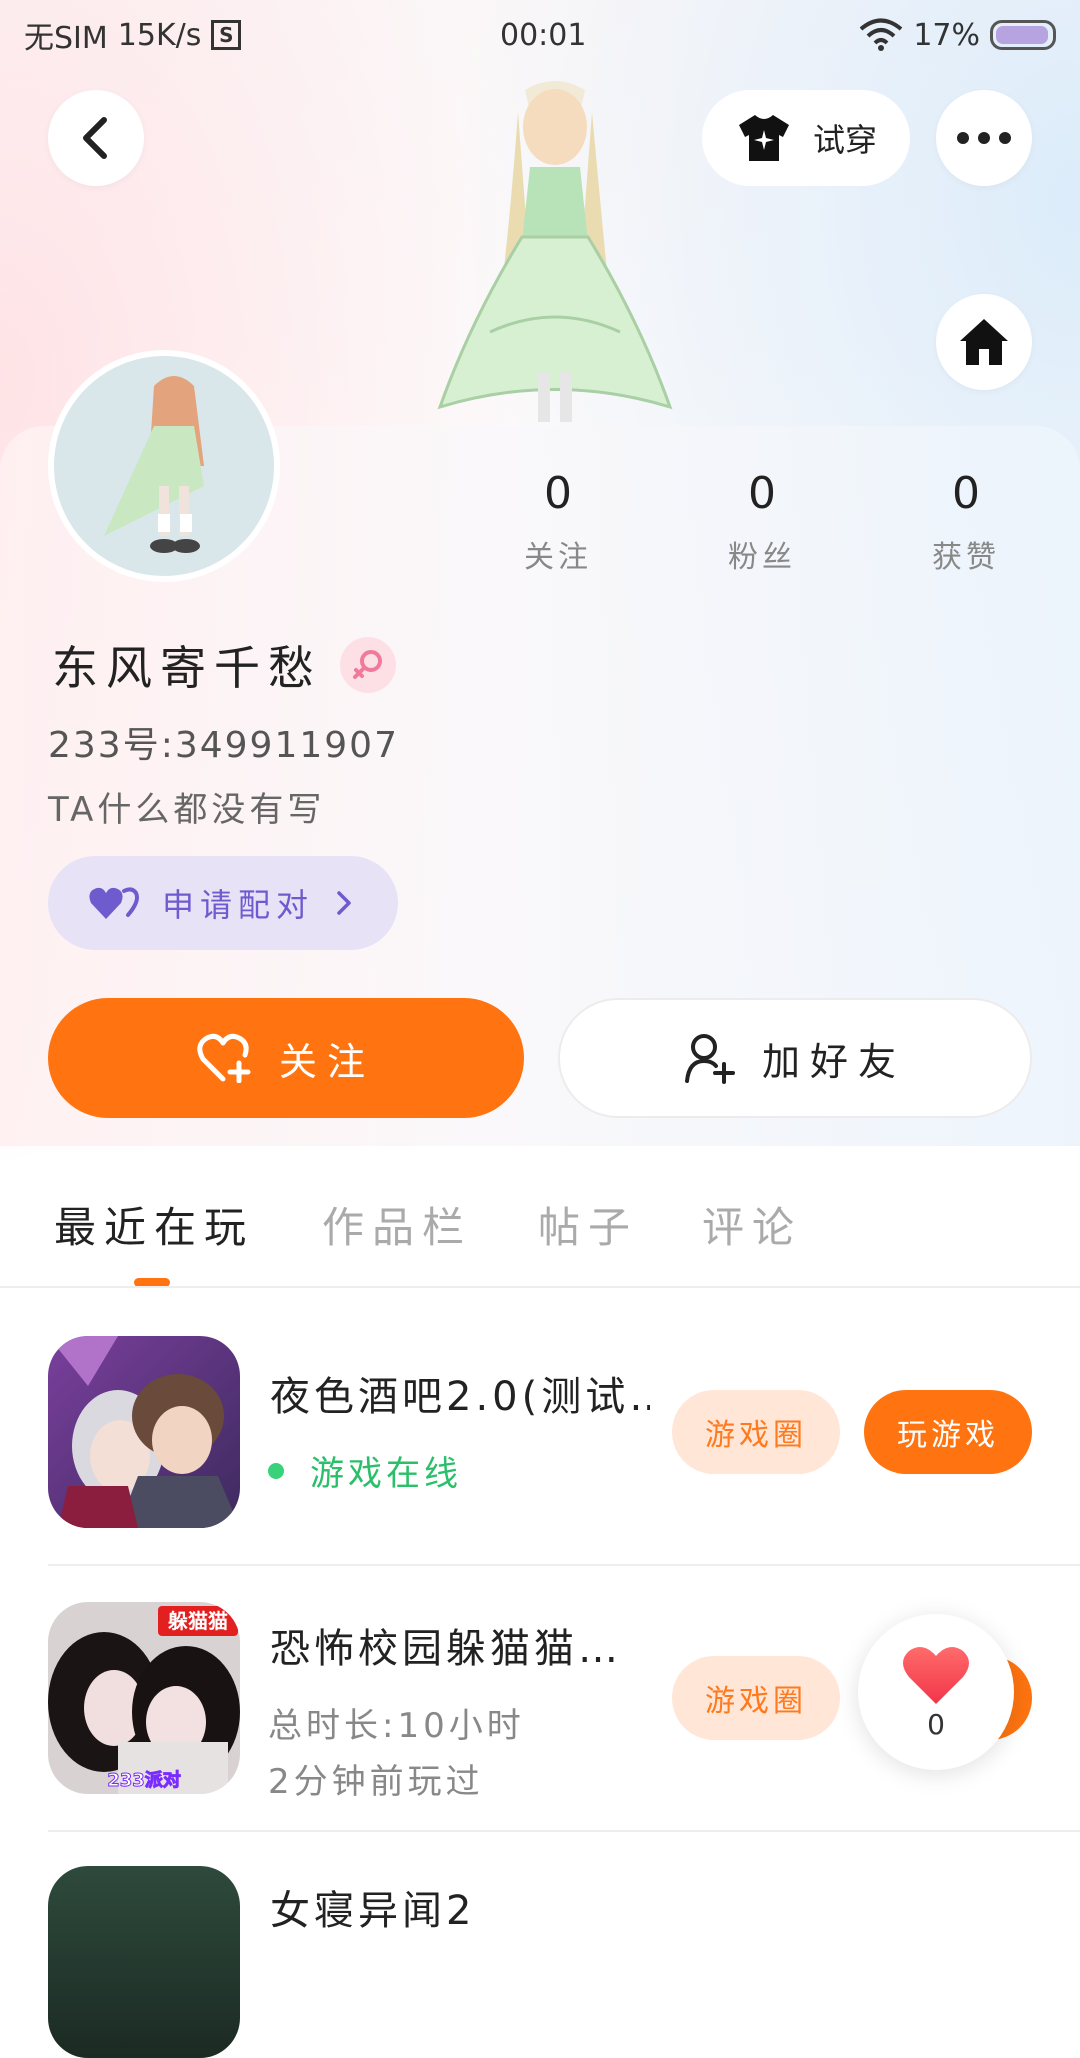  I want to click on user-id: 233号:349911907, so click(223, 745).